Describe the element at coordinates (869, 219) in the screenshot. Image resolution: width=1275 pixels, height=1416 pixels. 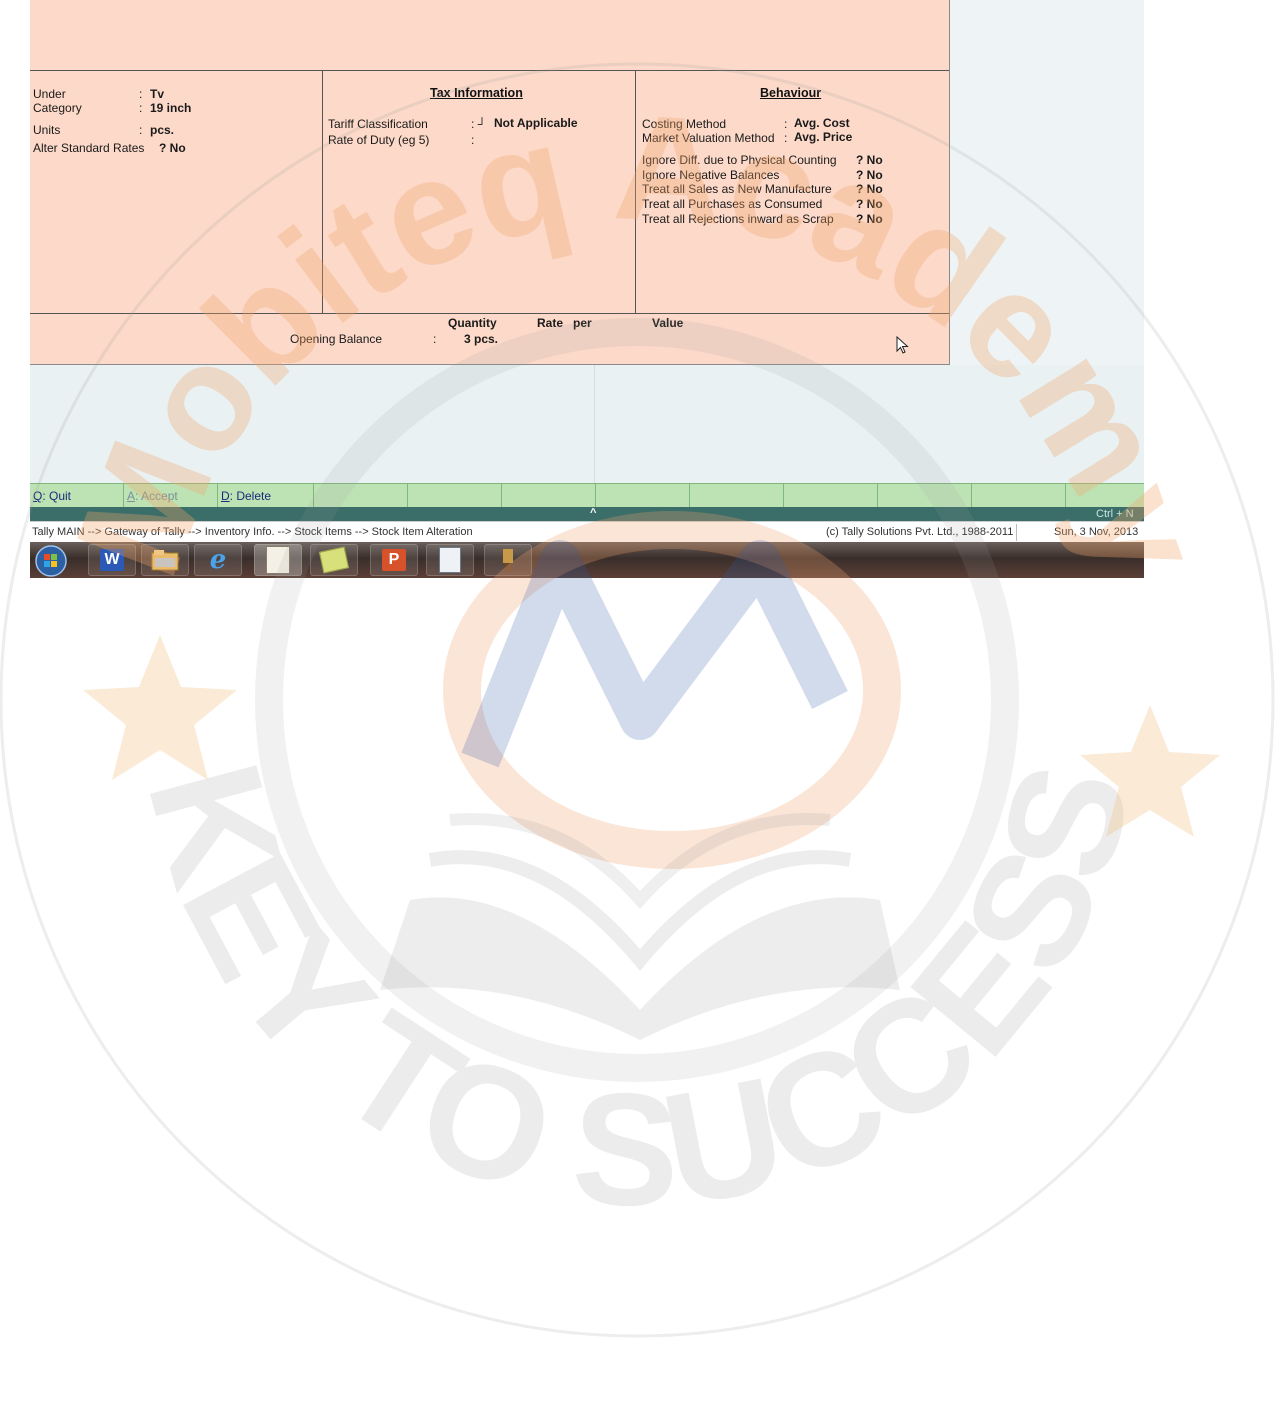
I see `rejections-scrap-value: ? No` at that location.